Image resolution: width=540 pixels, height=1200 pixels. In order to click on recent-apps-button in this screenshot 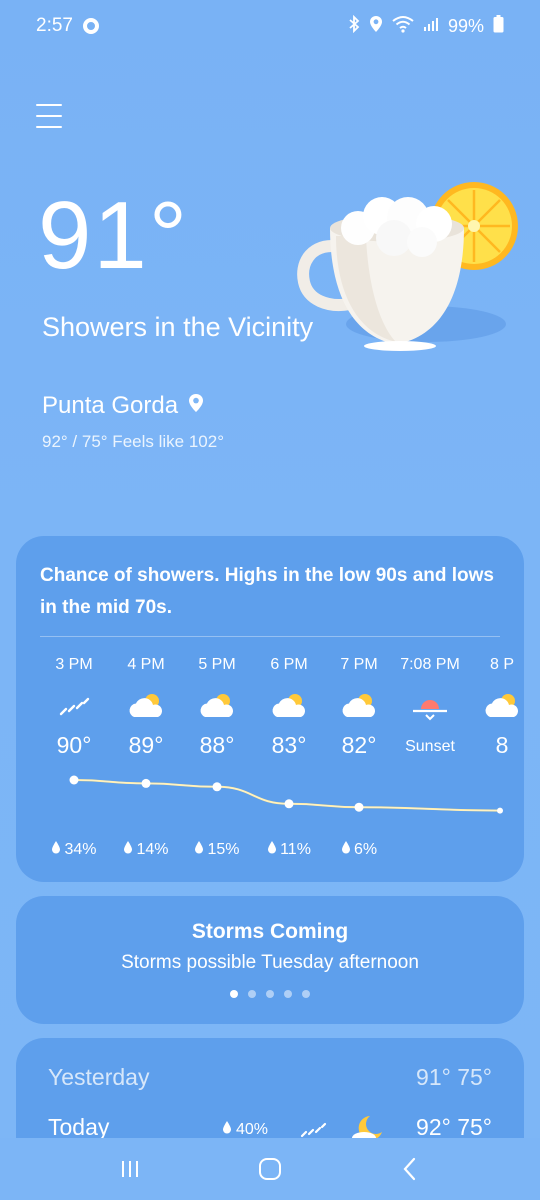, I will do `click(130, 1169)`.